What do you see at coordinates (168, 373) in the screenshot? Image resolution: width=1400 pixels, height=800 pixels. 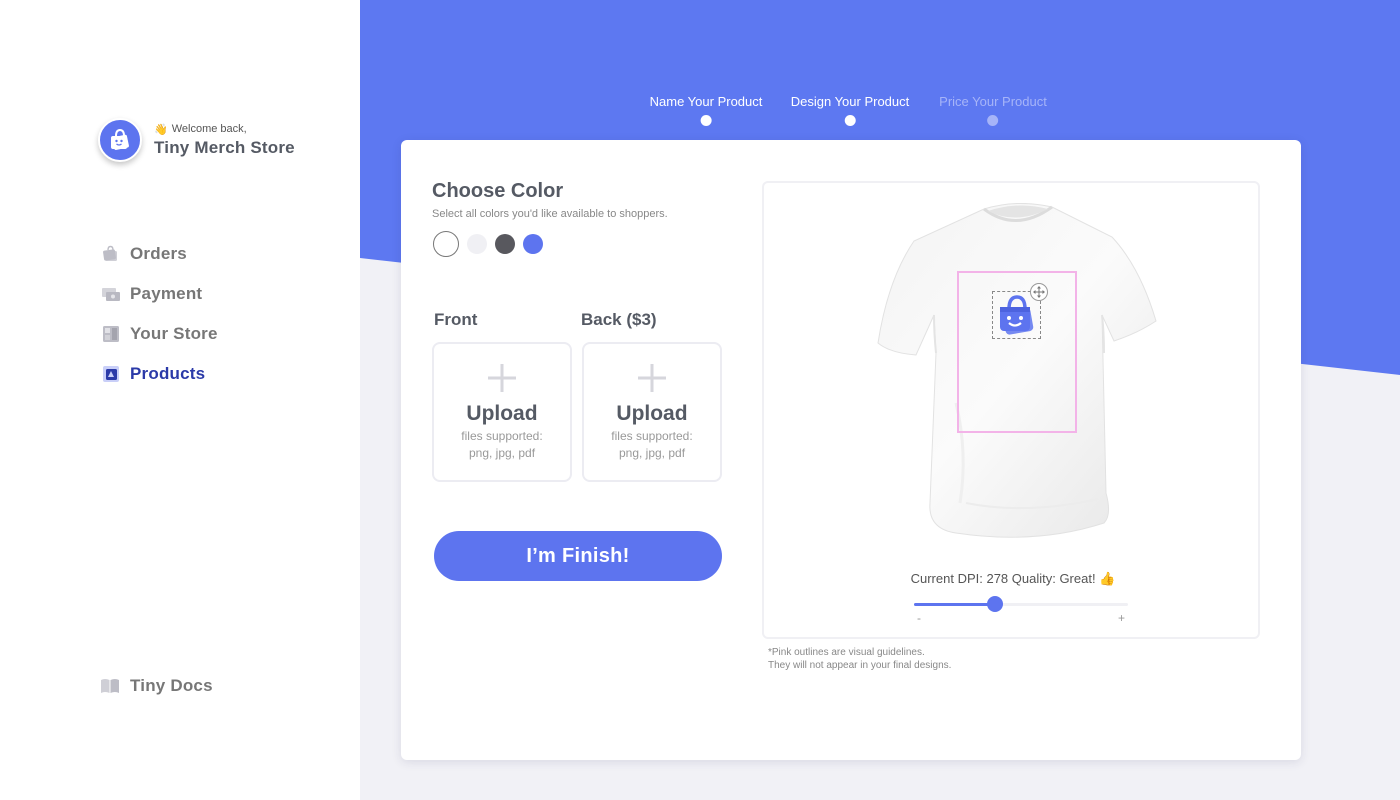 I see `sidebar-item-label: Products` at bounding box center [168, 373].